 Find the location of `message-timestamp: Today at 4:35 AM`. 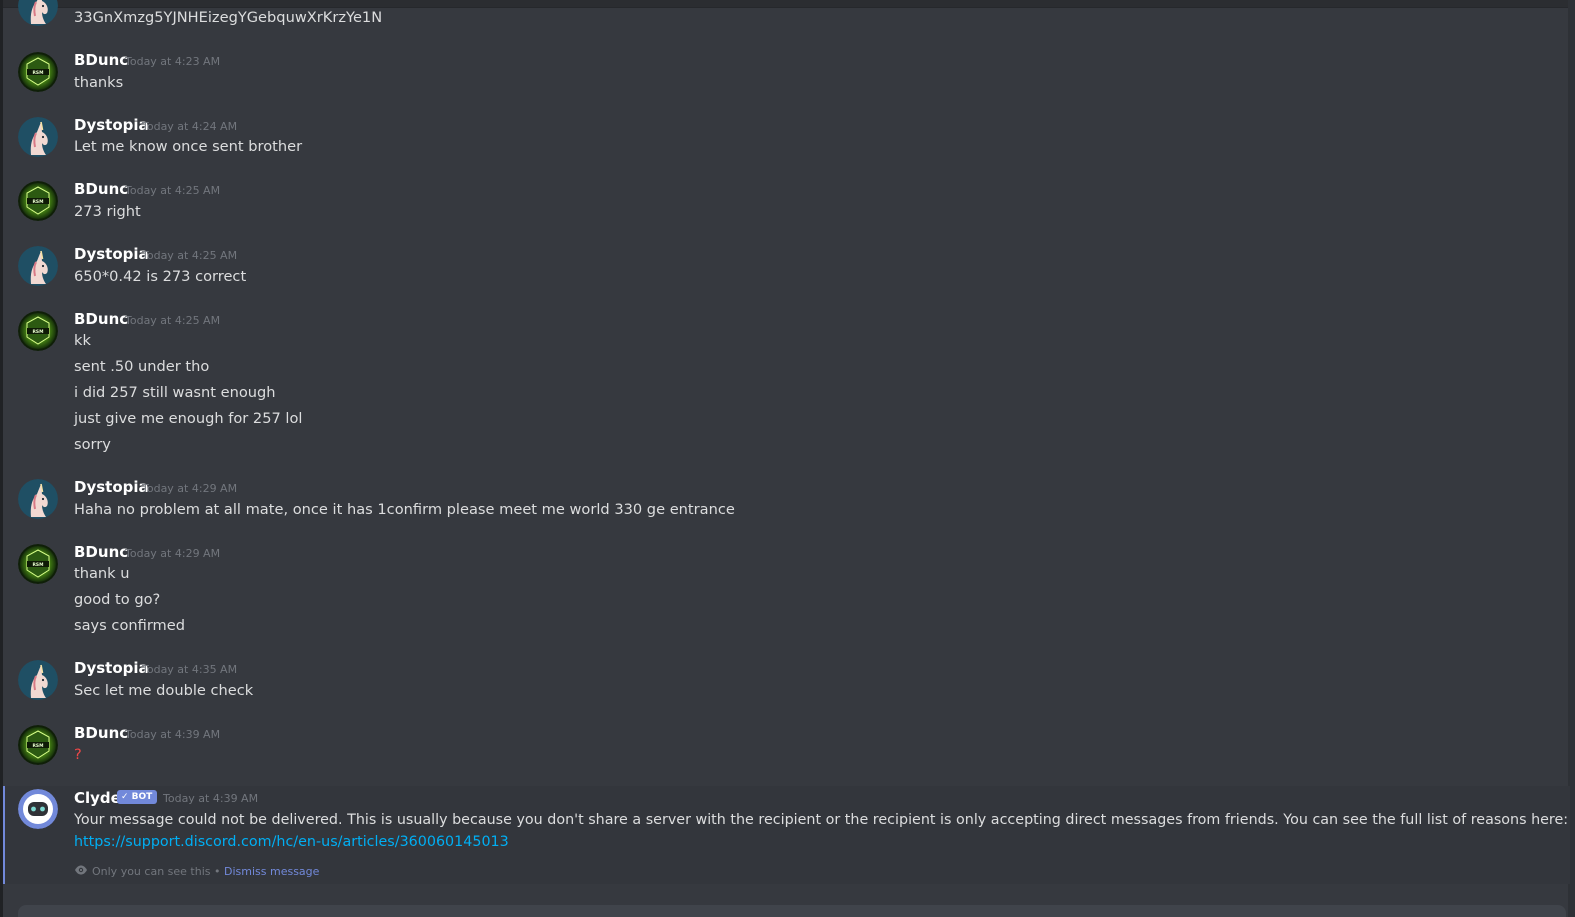

message-timestamp: Today at 4:35 AM is located at coordinates (190, 669).